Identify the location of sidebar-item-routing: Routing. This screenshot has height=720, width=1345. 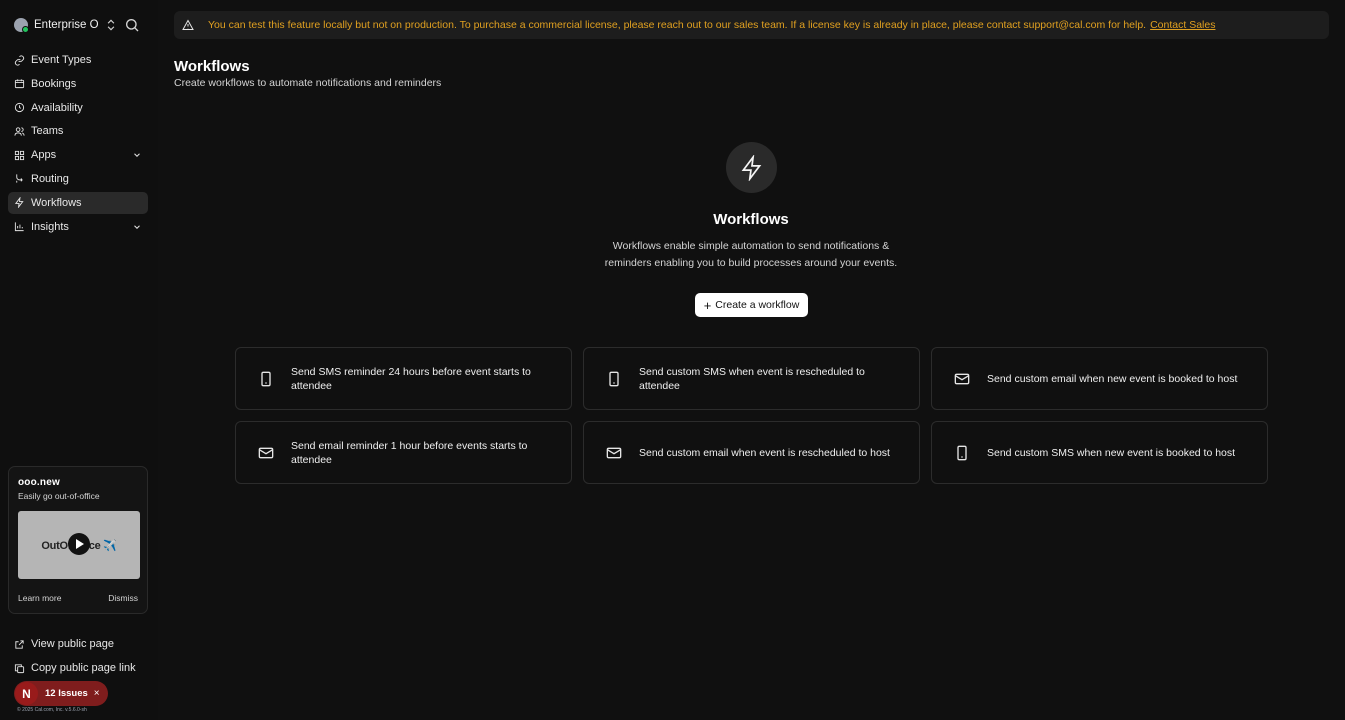
(78, 179).